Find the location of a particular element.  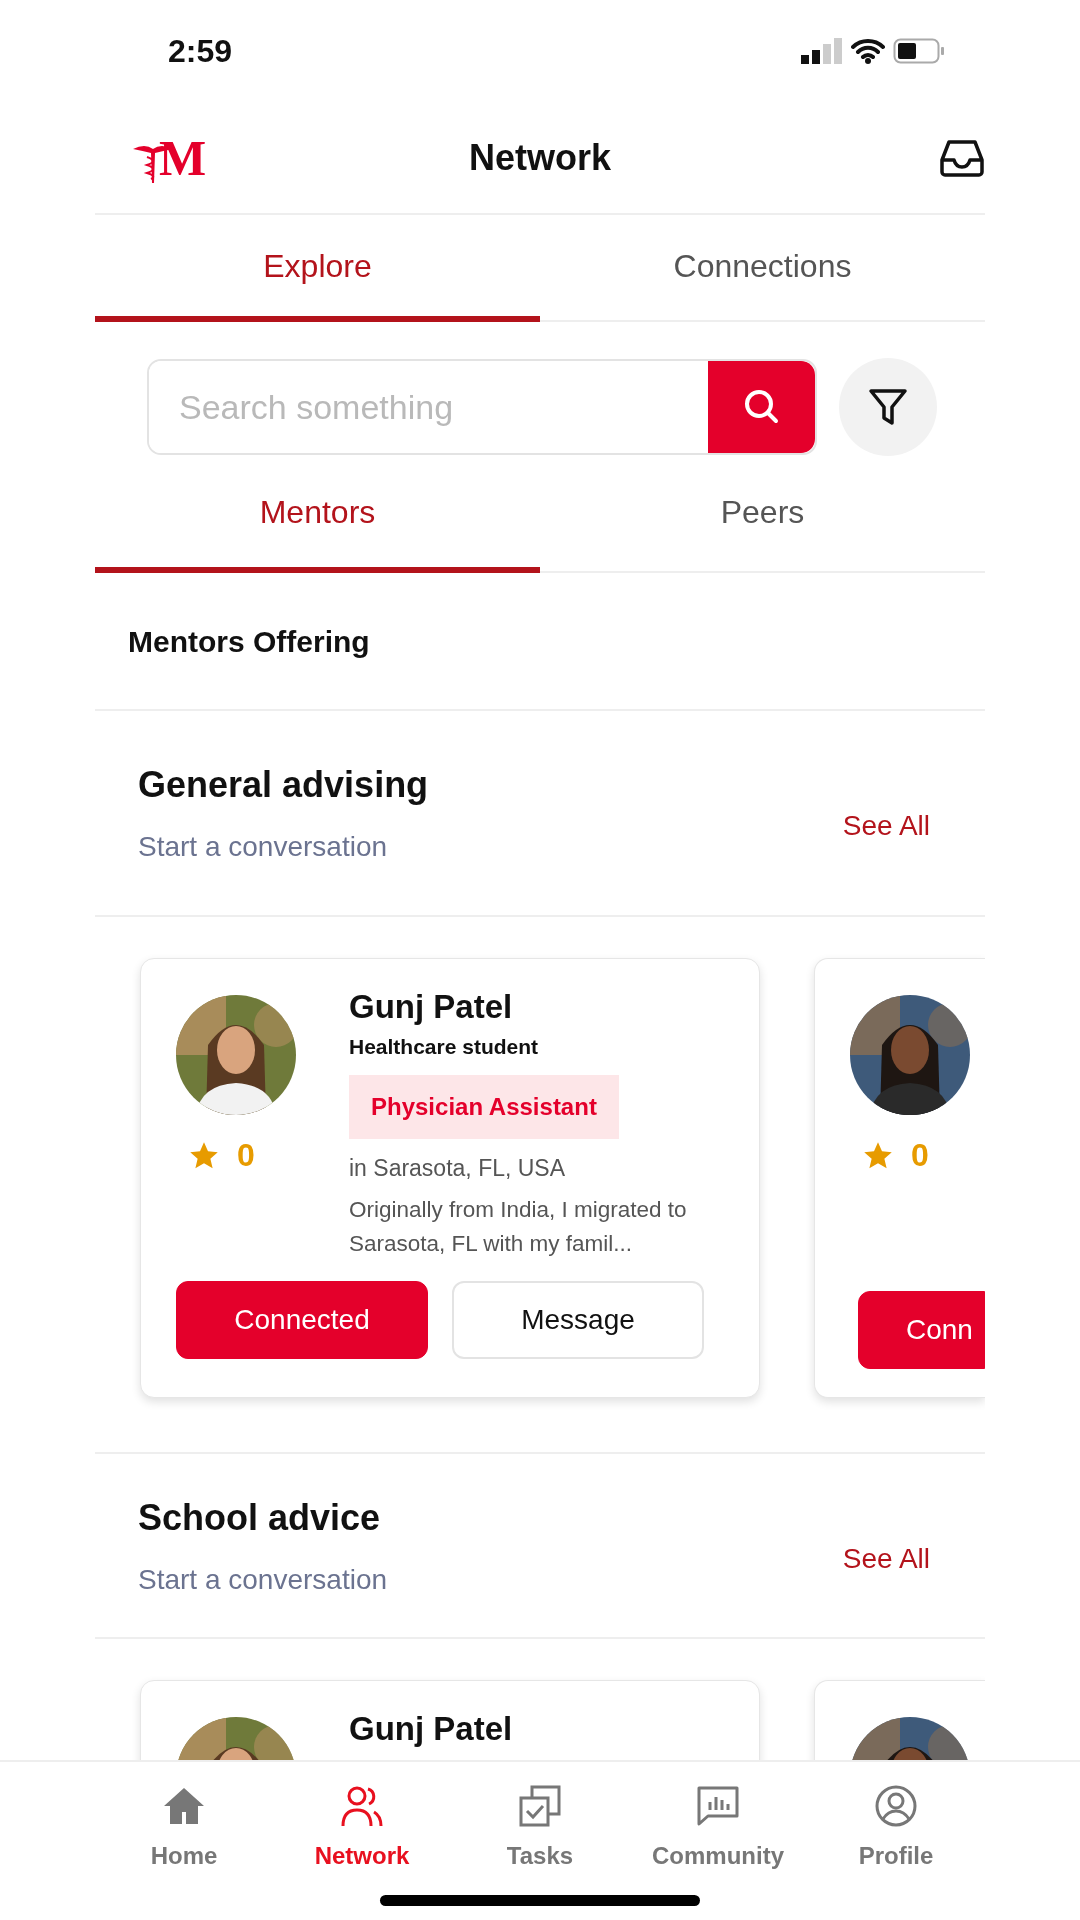

people-icon is located at coordinates (362, 1806).